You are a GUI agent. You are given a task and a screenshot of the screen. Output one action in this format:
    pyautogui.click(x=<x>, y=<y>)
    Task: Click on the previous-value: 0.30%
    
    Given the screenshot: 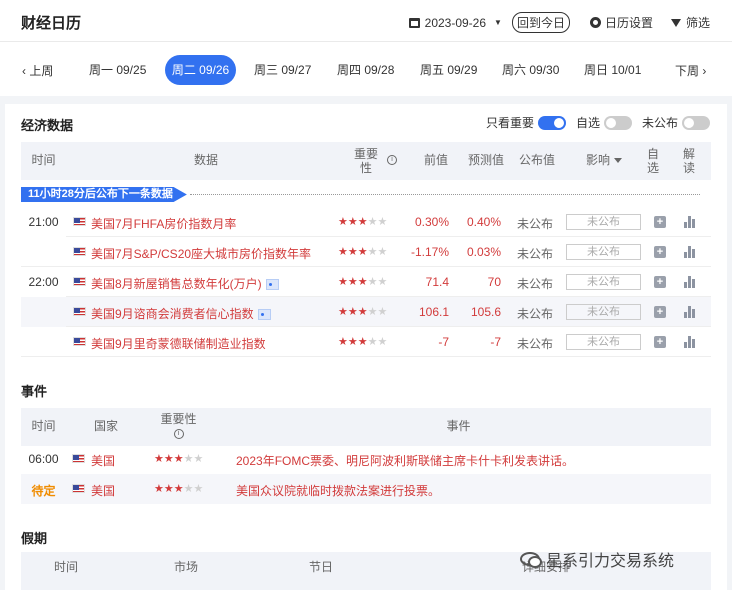 What is the action you would take?
    pyautogui.click(x=431, y=222)
    